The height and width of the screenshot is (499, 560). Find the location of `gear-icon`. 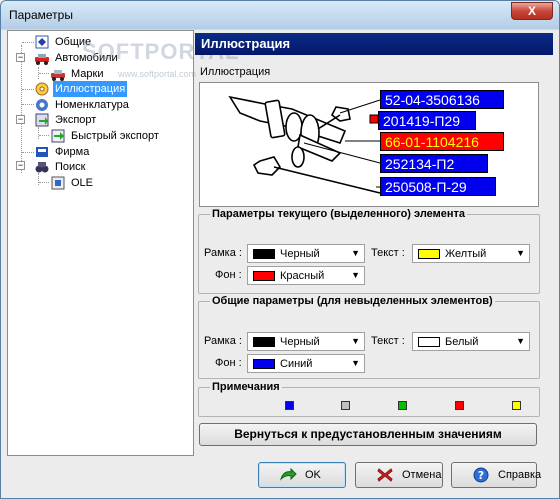

gear-icon is located at coordinates (42, 105).